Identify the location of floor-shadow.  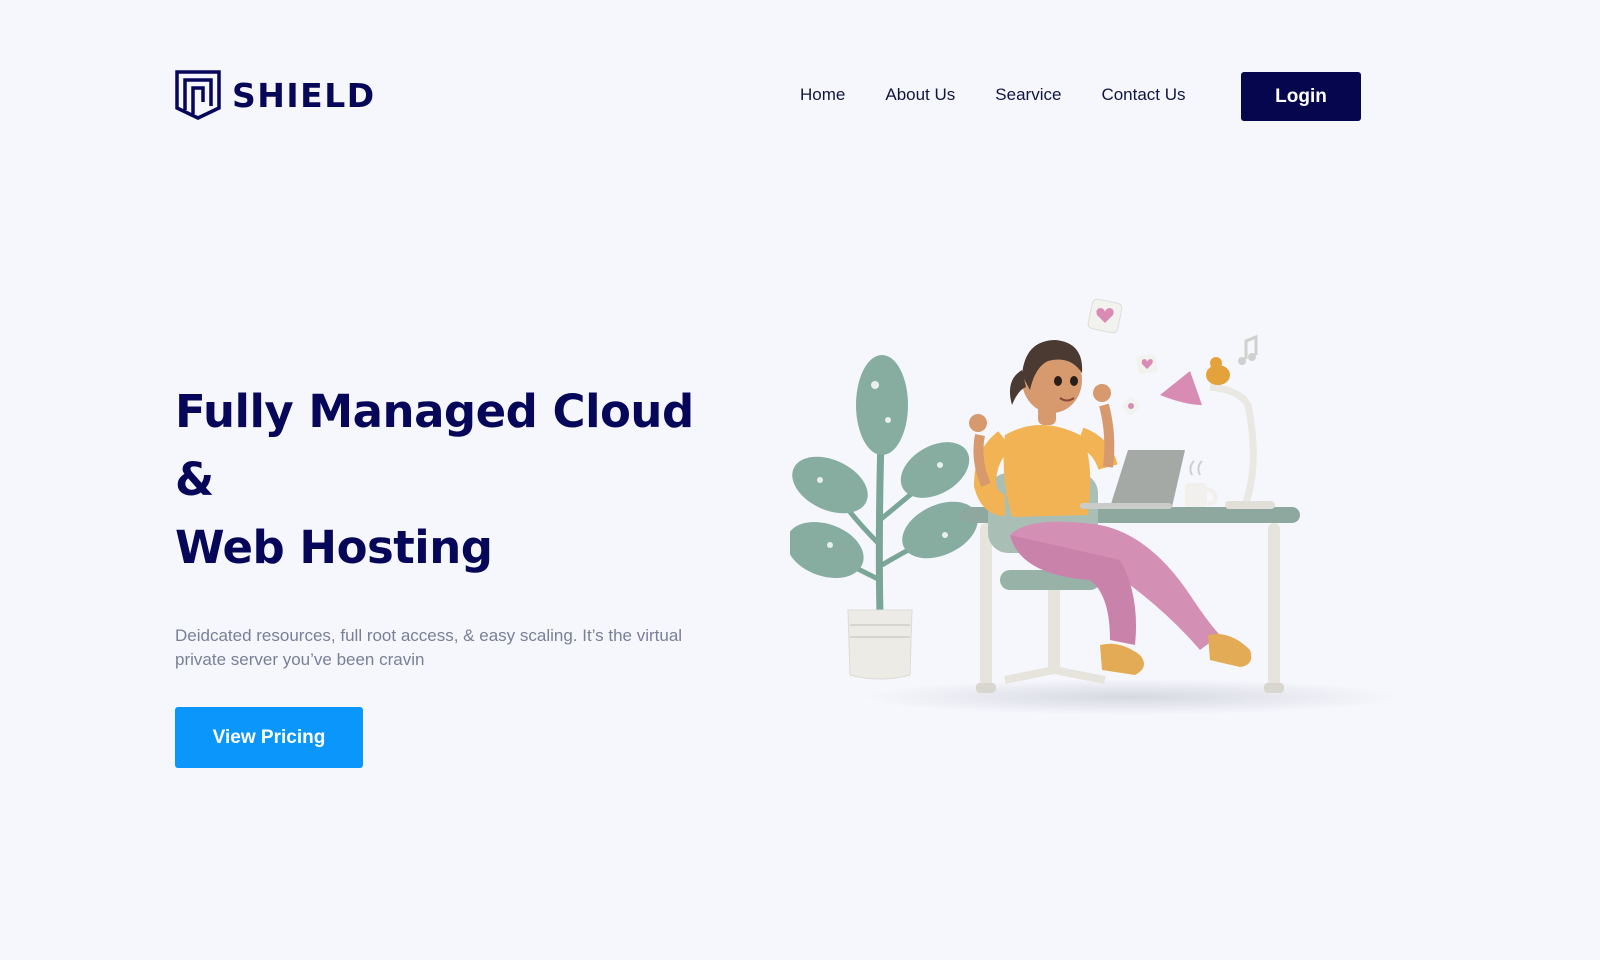
(1130, 697).